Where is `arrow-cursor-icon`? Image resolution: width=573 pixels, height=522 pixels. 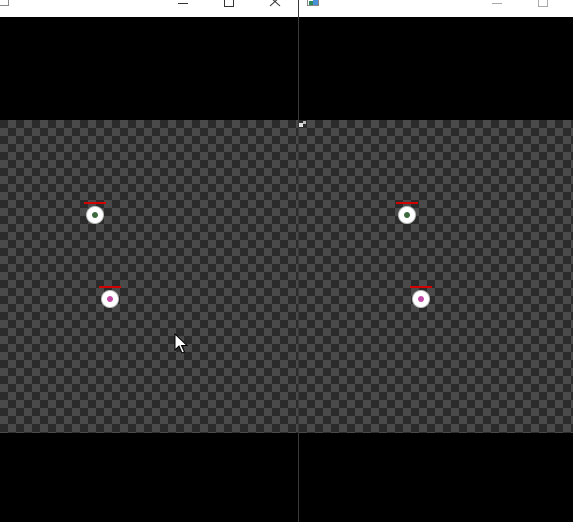
arrow-cursor-icon is located at coordinates (181, 343).